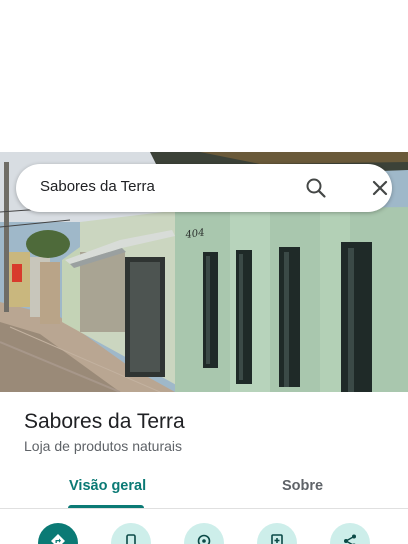 The width and height of the screenshot is (408, 544). What do you see at coordinates (58, 539) in the screenshot?
I see `directions-icon` at bounding box center [58, 539].